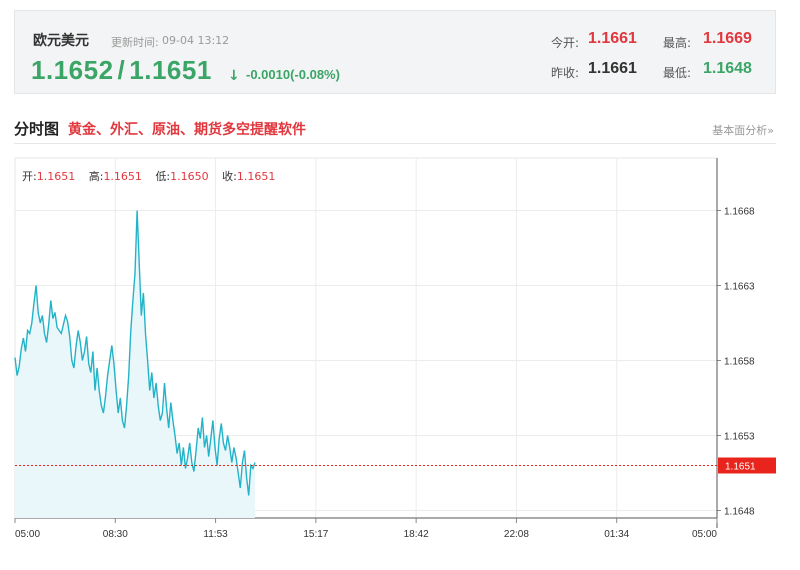 The width and height of the screenshot is (800, 570). Describe the element at coordinates (163, 176) in the screenshot. I see `ohlc-low-label: 低:` at that location.